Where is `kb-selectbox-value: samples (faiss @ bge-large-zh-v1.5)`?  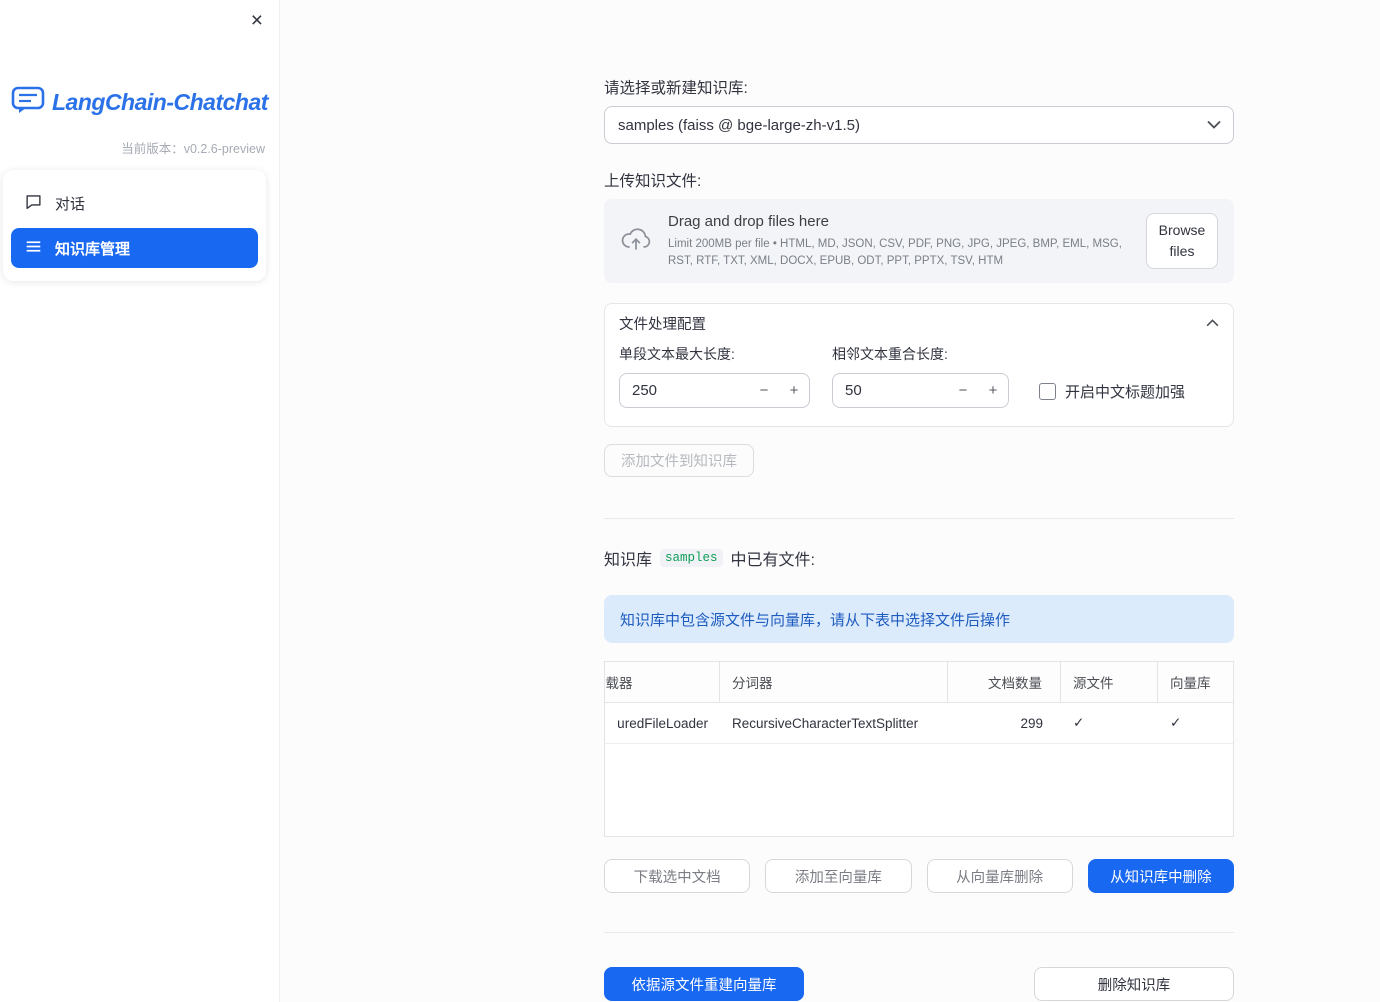 kb-selectbox-value: samples (faiss @ bge-large-zh-v1.5) is located at coordinates (739, 125).